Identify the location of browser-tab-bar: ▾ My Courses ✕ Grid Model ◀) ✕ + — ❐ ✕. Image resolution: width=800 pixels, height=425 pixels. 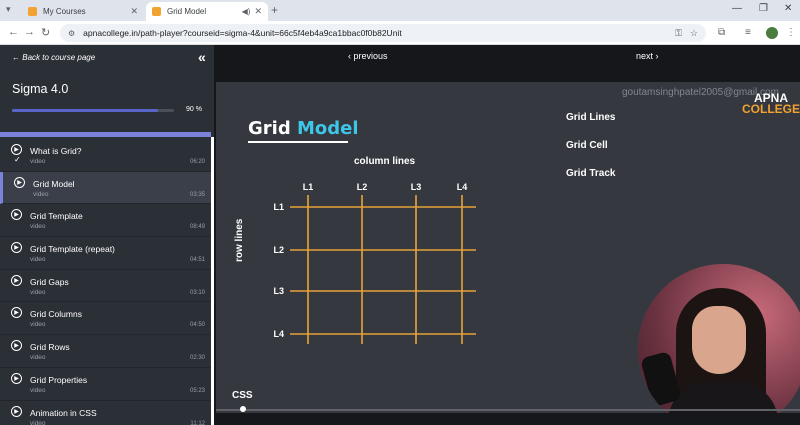
(400, 10).